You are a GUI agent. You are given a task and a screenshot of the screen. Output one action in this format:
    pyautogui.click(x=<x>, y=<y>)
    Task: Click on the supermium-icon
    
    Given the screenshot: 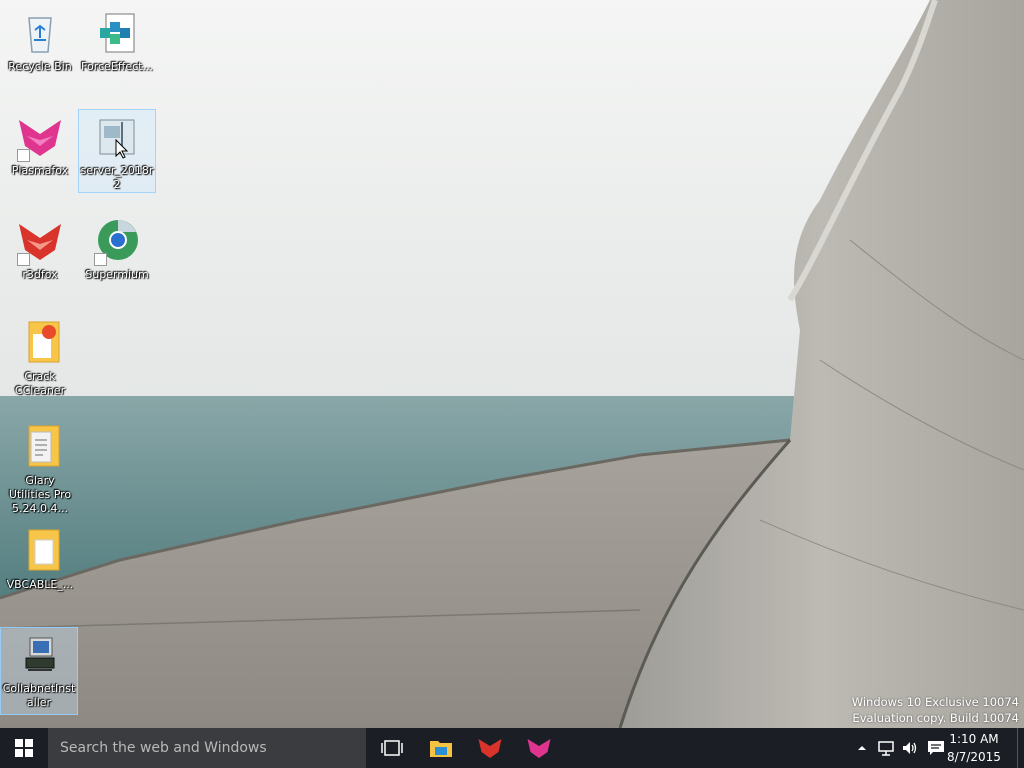 What is the action you would take?
    pyautogui.click(x=117, y=241)
    